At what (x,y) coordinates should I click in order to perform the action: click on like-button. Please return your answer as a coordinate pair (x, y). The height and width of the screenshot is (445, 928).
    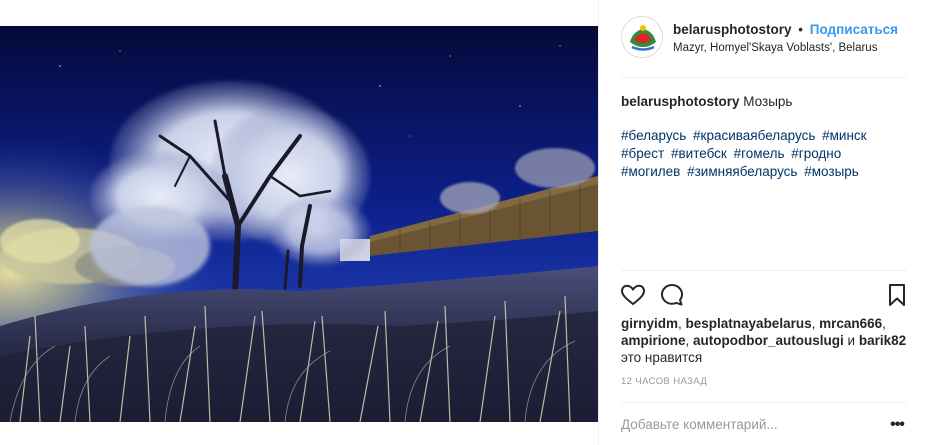
    Looking at the image, I should click on (633, 295).